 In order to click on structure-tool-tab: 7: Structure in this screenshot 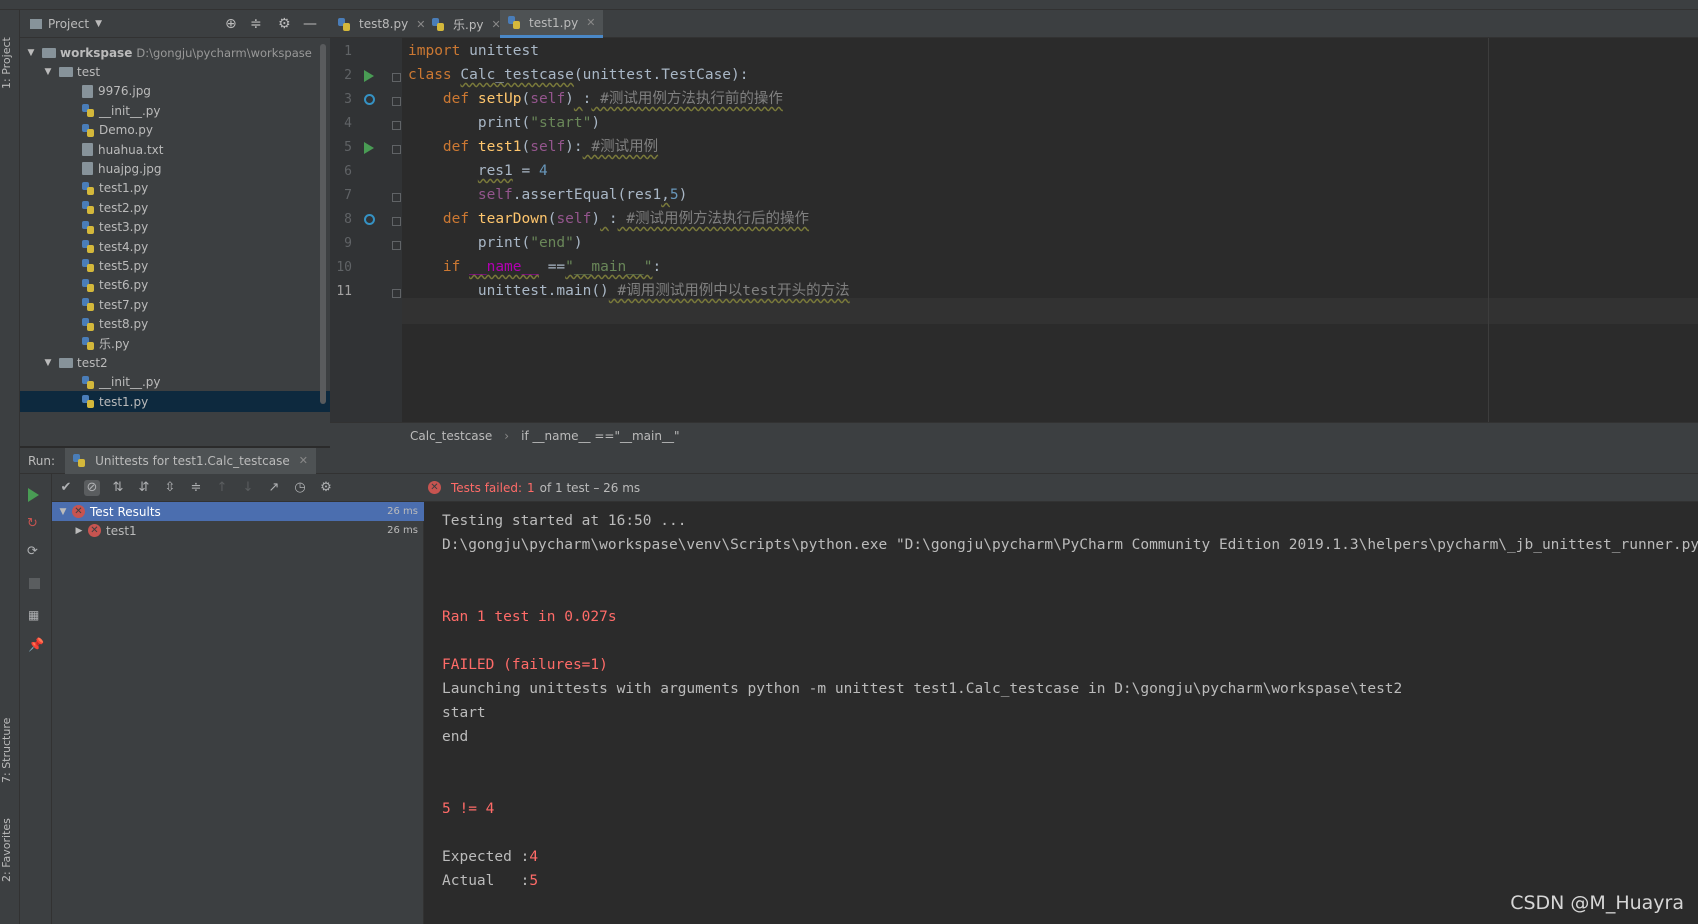, I will do `click(10, 750)`.